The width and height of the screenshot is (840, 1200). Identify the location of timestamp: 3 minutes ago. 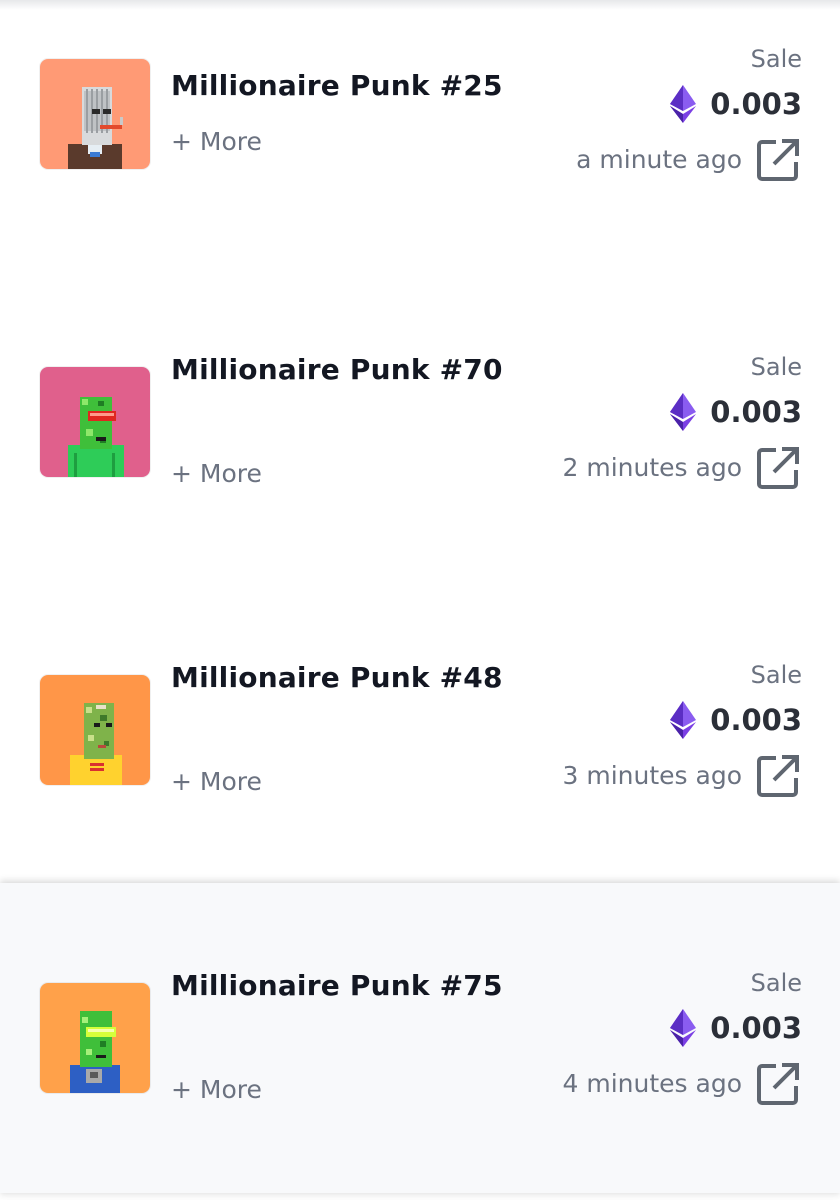
(652, 775).